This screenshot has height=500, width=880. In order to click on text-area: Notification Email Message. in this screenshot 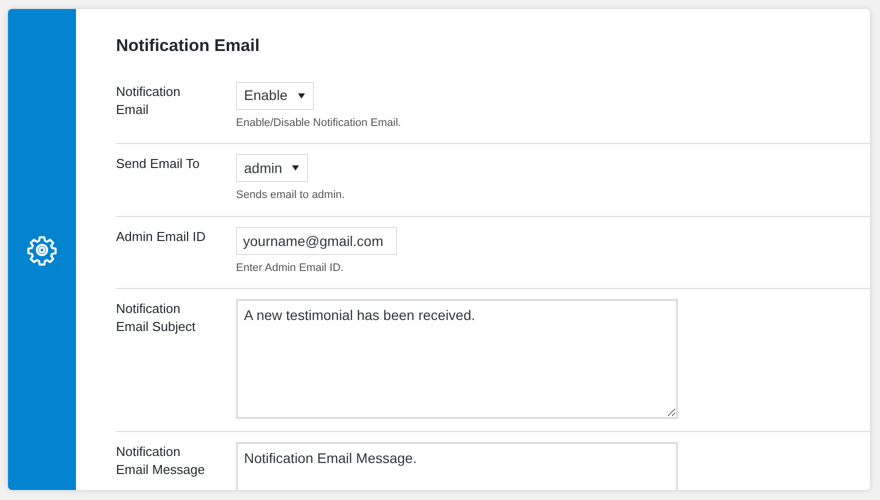, I will do `click(457, 466)`.